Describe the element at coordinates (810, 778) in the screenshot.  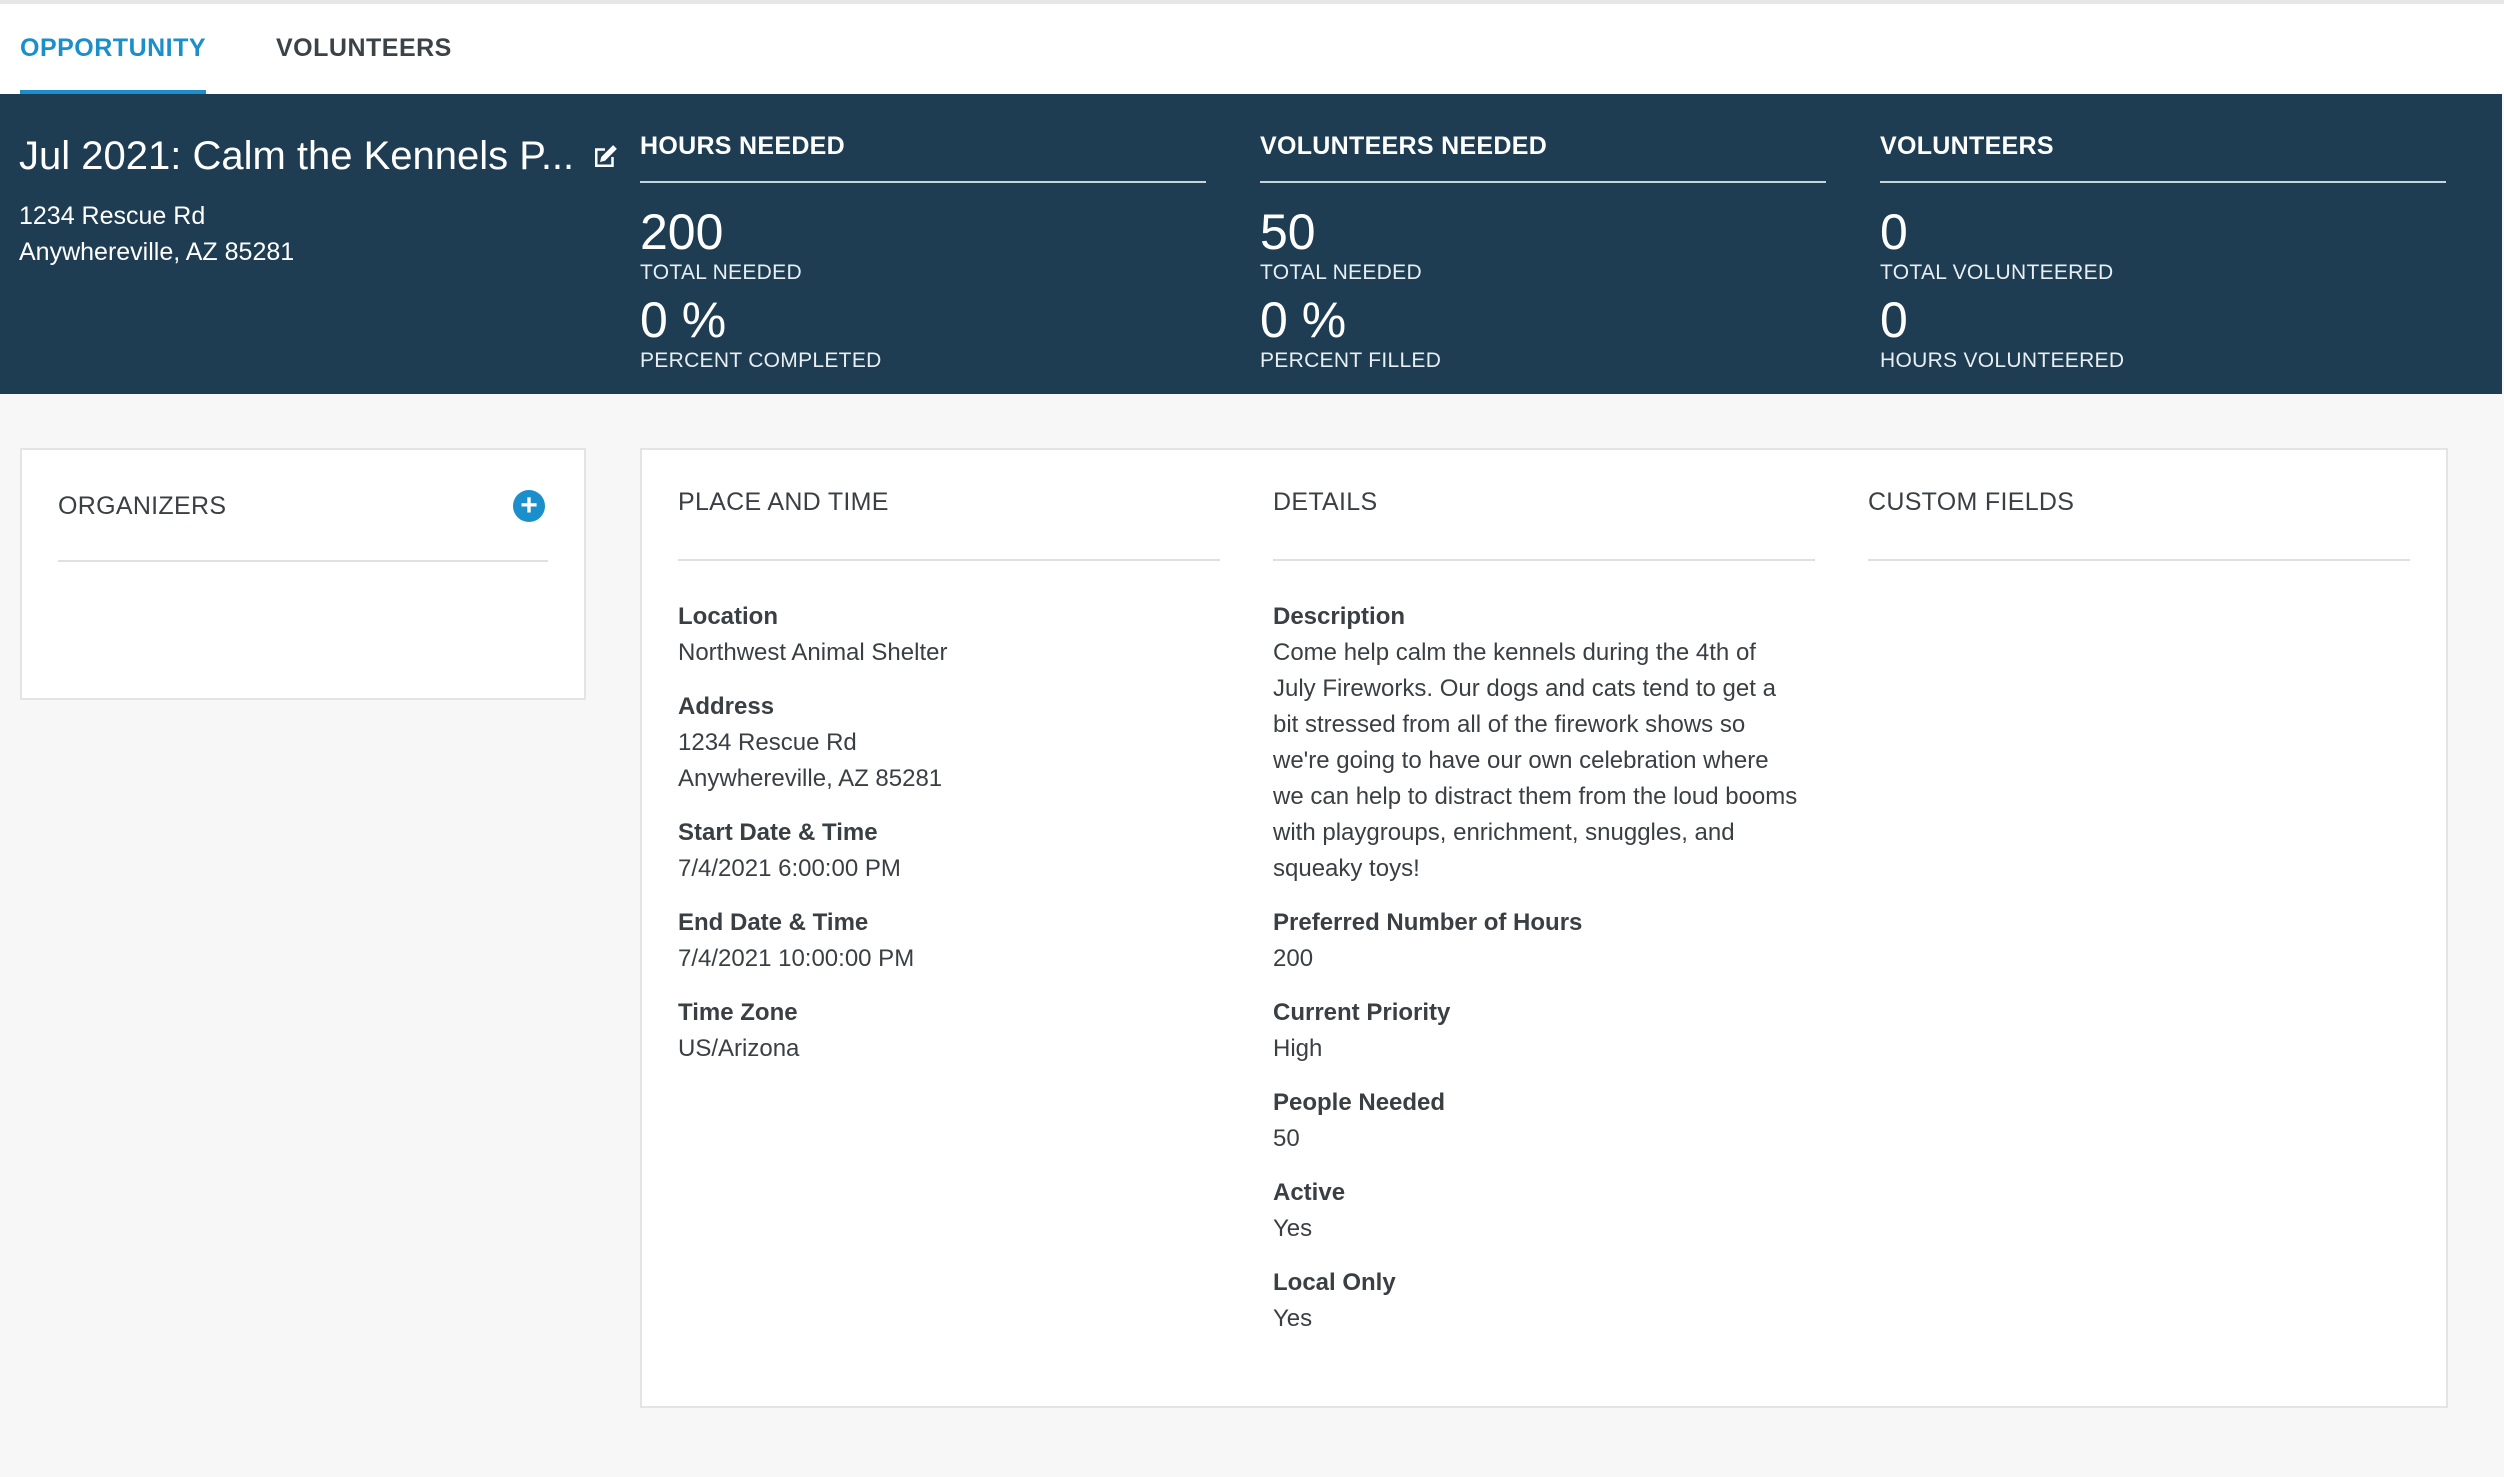
I see `field-value: Anywhereville, AZ 85281` at that location.